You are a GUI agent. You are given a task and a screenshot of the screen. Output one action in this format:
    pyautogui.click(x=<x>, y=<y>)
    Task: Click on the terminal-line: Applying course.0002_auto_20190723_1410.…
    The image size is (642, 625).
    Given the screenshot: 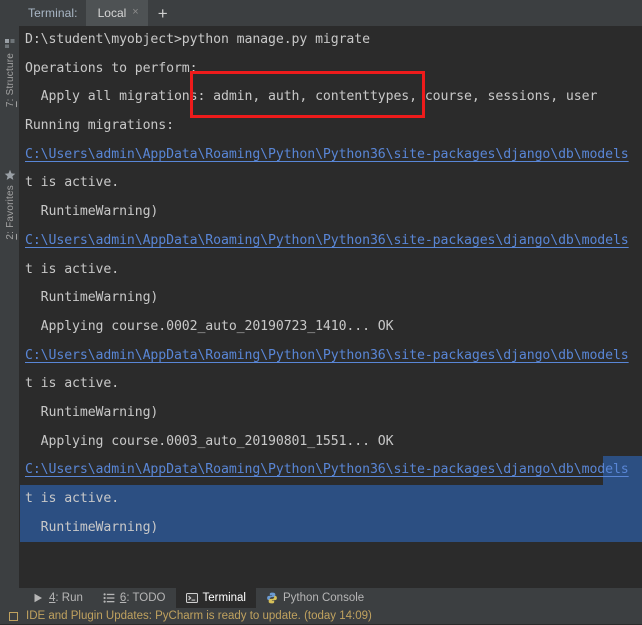 What is the action you would take?
    pyautogui.click(x=209, y=326)
    